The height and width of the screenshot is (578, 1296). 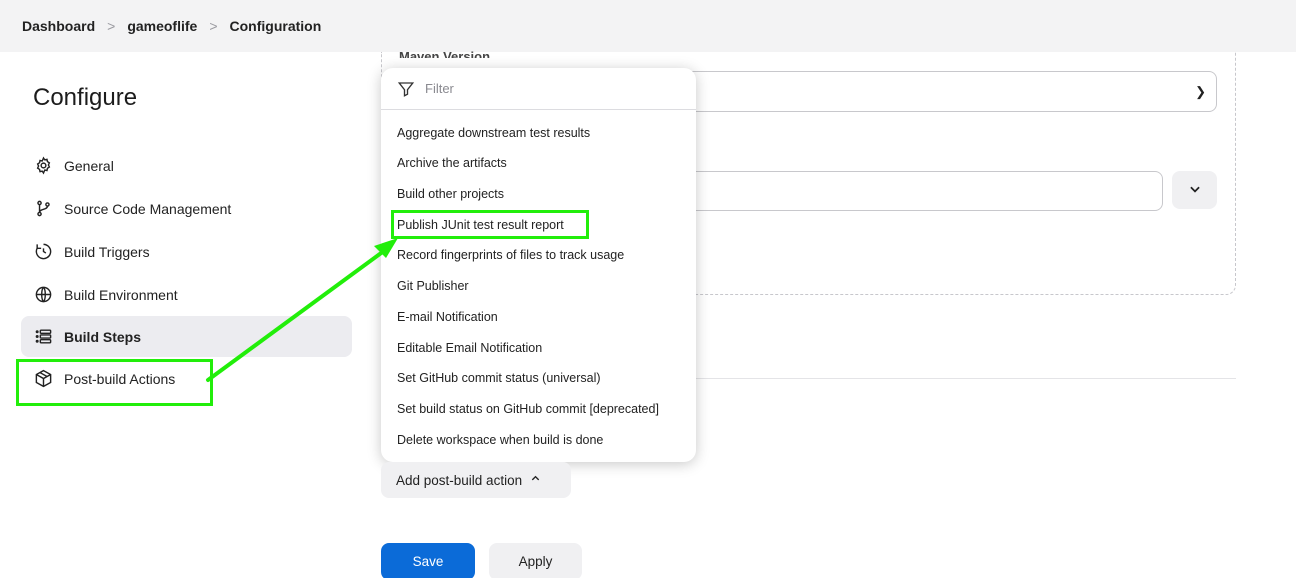 I want to click on sidebar-item-label: Build Environment, so click(x=121, y=294).